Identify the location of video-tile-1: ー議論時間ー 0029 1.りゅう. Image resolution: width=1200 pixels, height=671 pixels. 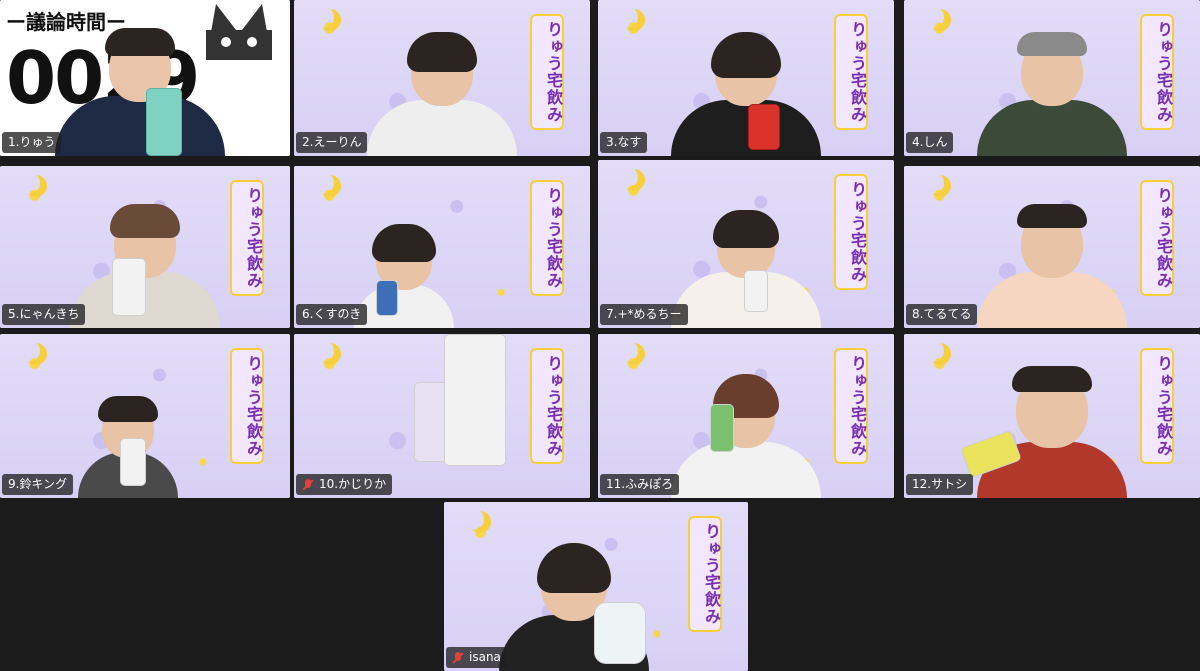
(145, 78).